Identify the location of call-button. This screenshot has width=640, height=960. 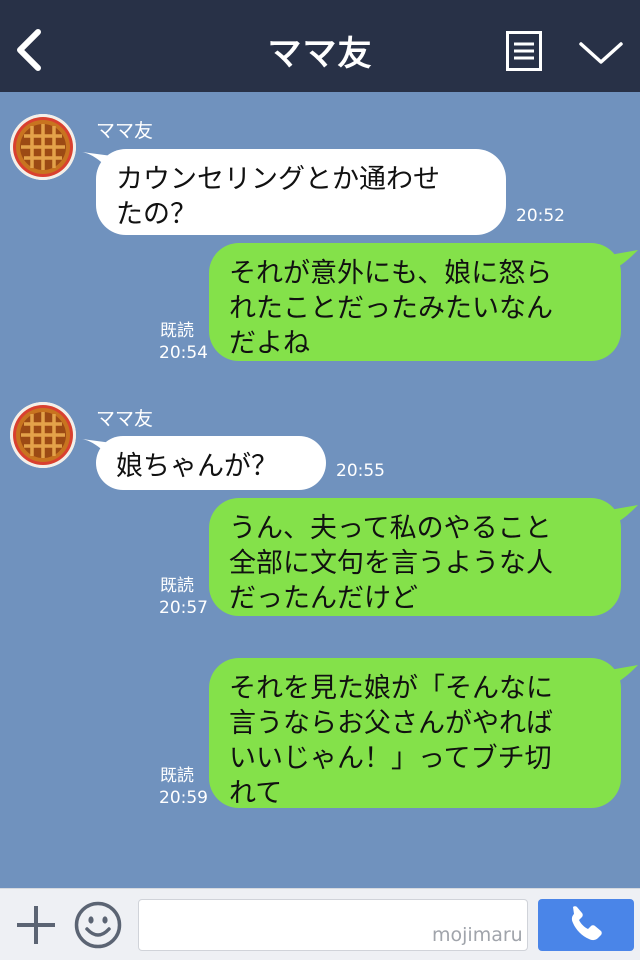
(586, 925).